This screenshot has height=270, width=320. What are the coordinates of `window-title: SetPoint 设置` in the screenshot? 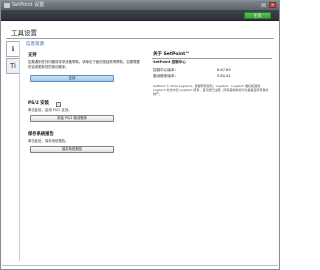 It's located at (28, 5).